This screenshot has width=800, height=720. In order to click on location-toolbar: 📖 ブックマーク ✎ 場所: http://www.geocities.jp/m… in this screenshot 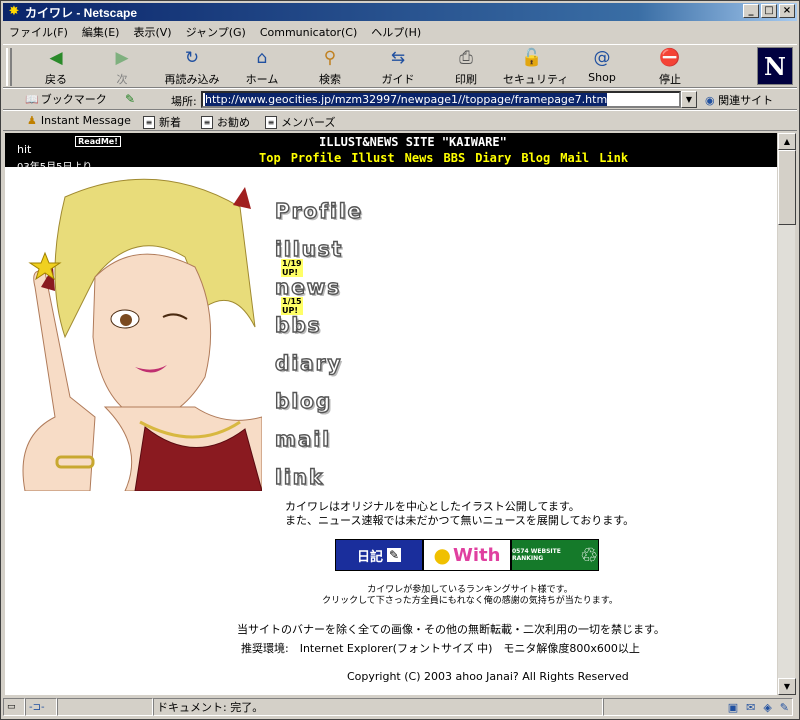, I will do `click(400, 99)`.